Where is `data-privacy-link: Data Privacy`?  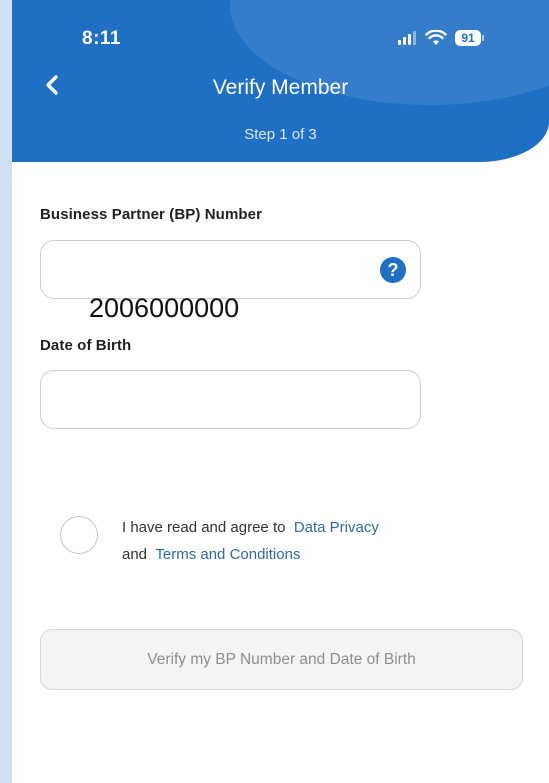
data-privacy-link: Data Privacy is located at coordinates (336, 527).